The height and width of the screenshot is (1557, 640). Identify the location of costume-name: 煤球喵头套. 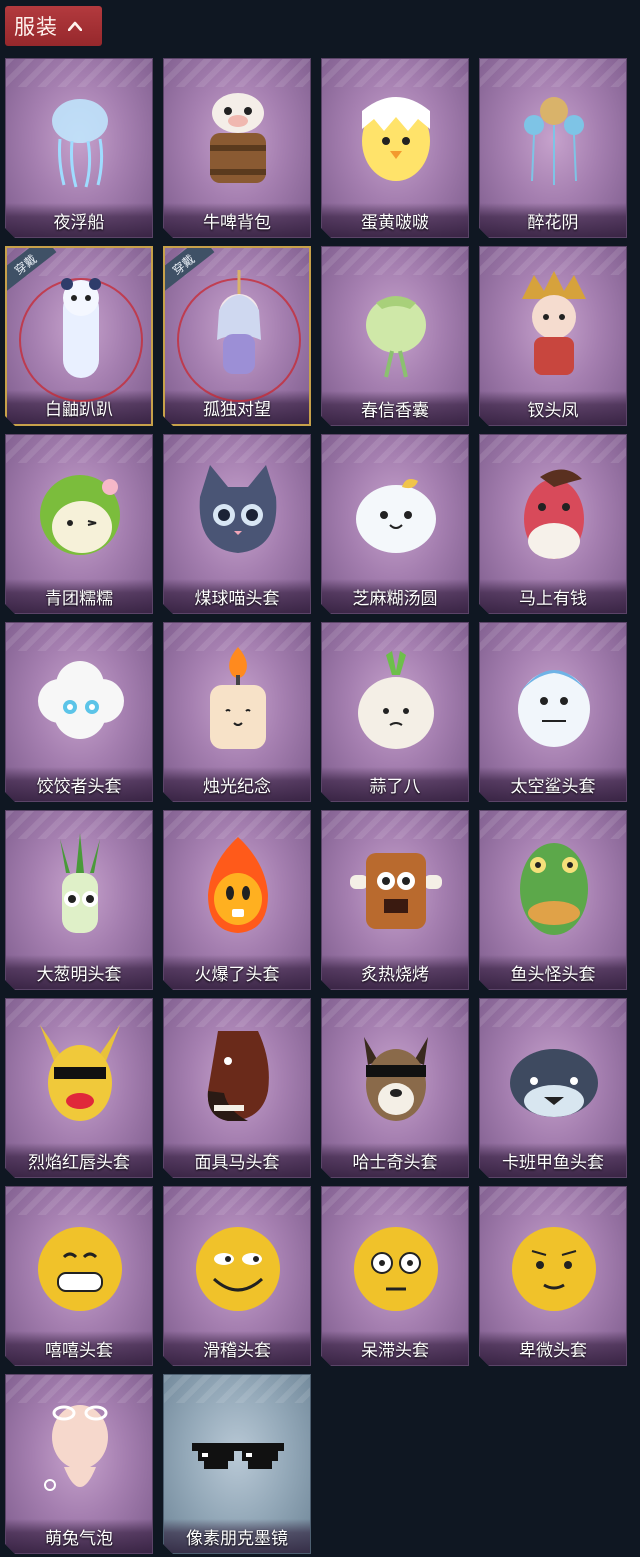
(237, 598).